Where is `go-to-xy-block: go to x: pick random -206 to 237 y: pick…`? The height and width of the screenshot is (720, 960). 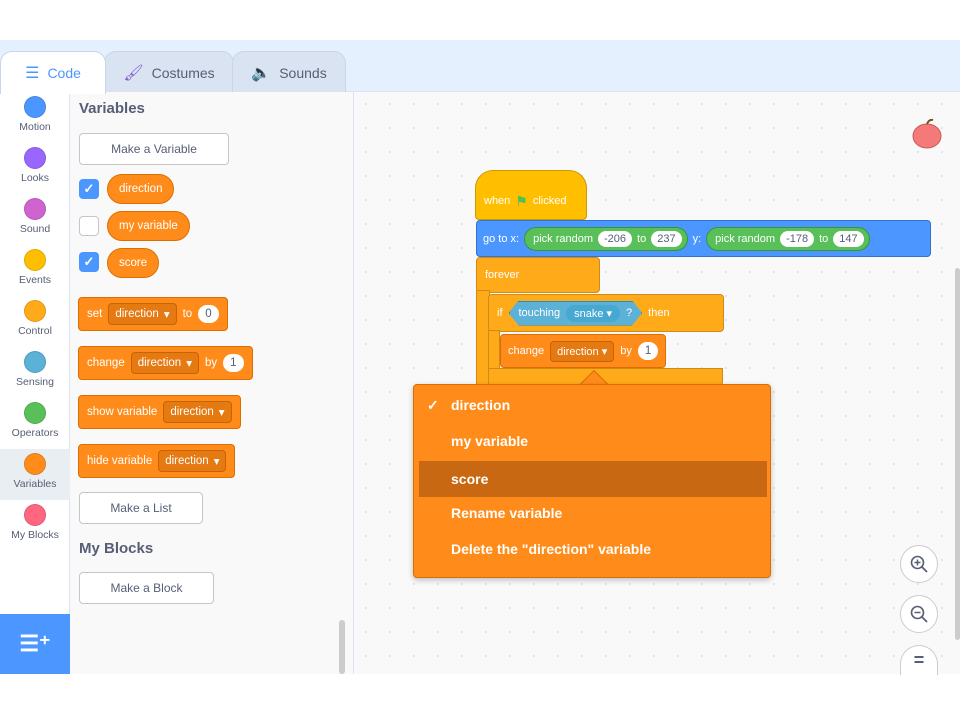
go-to-xy-block: go to x: pick random -206 to 237 y: pick… is located at coordinates (703, 238).